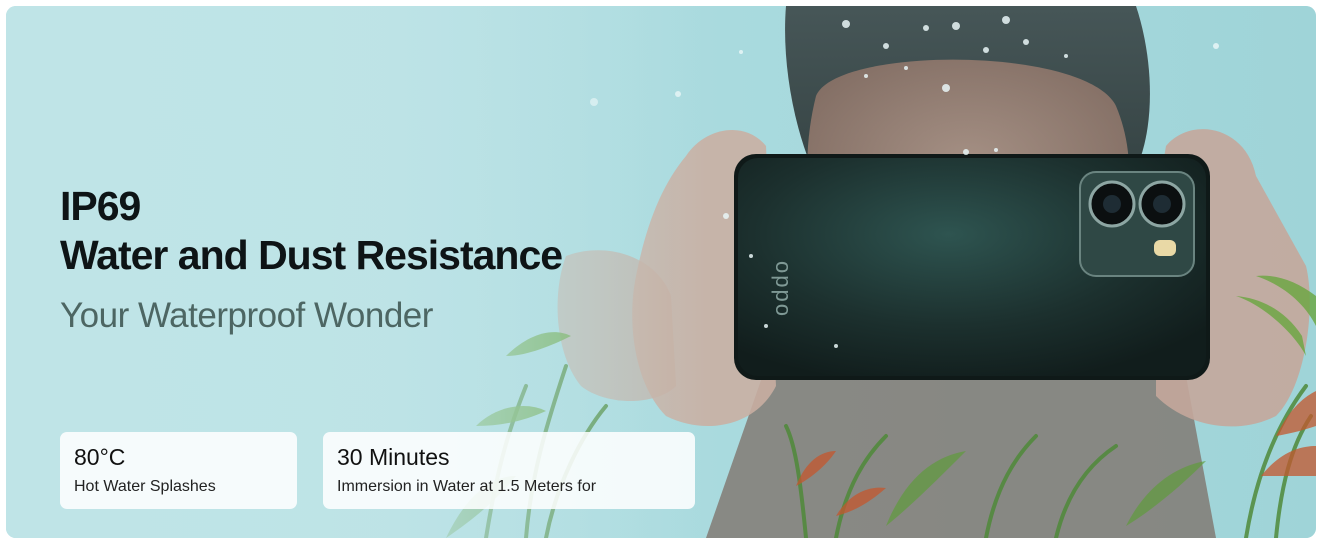 The image size is (1321, 540). What do you see at coordinates (311, 231) in the screenshot?
I see `page-title: IP69 Water and Dust Resistance` at bounding box center [311, 231].